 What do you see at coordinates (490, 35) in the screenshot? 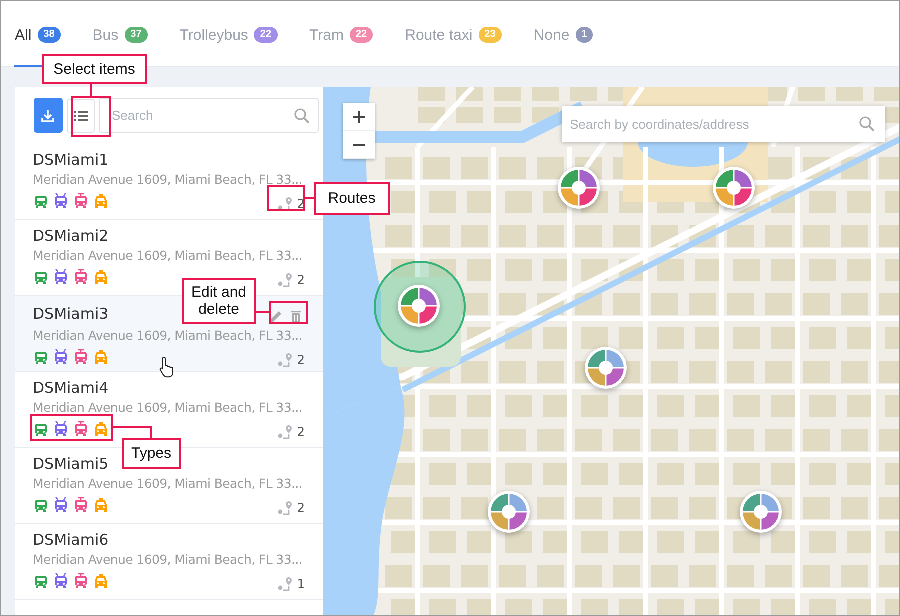
I see `count-badge: 23` at bounding box center [490, 35].